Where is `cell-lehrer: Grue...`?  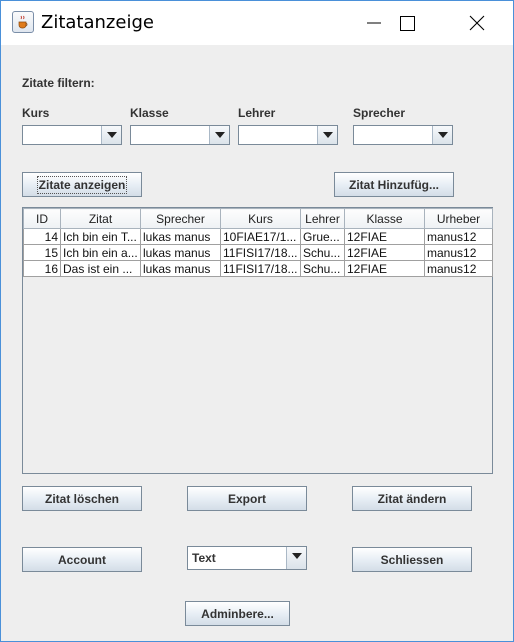 cell-lehrer: Grue... is located at coordinates (322, 236).